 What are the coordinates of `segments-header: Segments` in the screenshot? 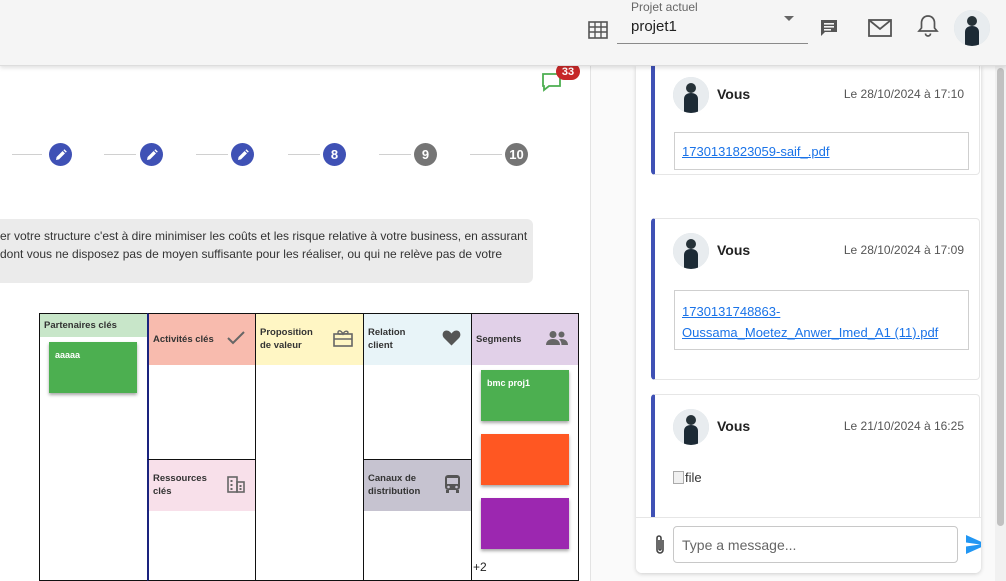 It's located at (525, 339).